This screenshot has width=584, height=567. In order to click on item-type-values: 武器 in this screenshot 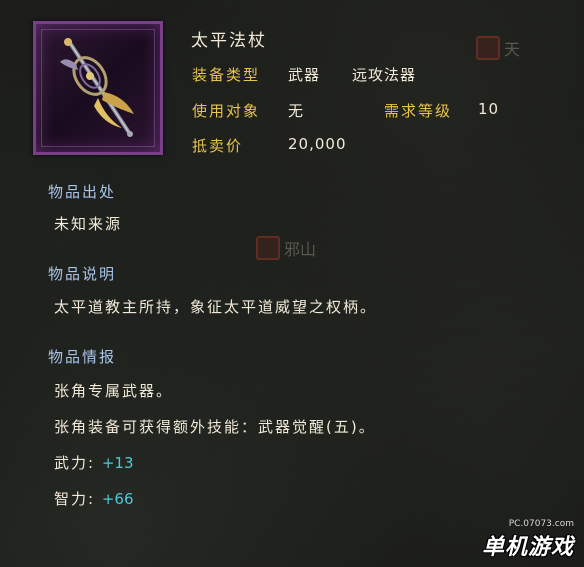, I will do `click(304, 74)`.